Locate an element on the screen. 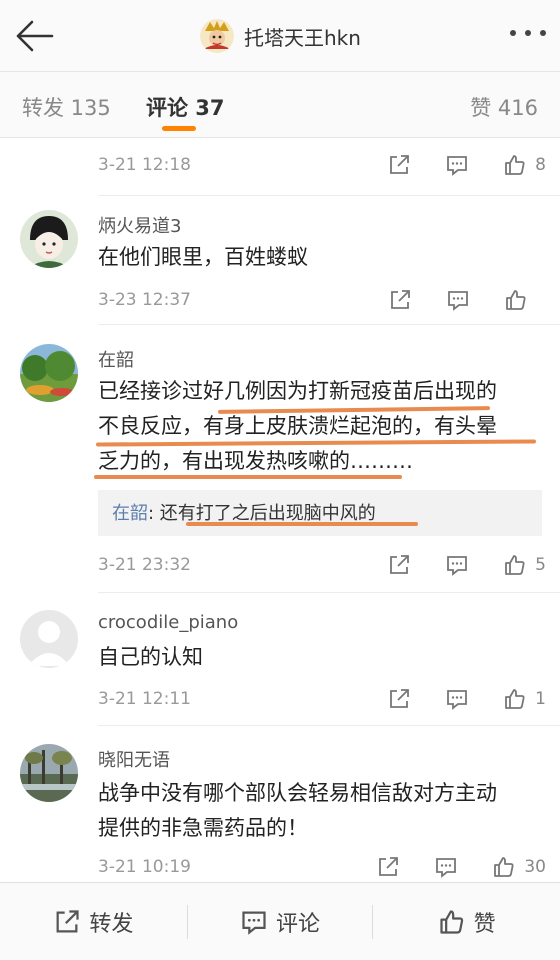 This screenshot has width=560, height=960. like-button: 30 is located at coordinates (519, 867).